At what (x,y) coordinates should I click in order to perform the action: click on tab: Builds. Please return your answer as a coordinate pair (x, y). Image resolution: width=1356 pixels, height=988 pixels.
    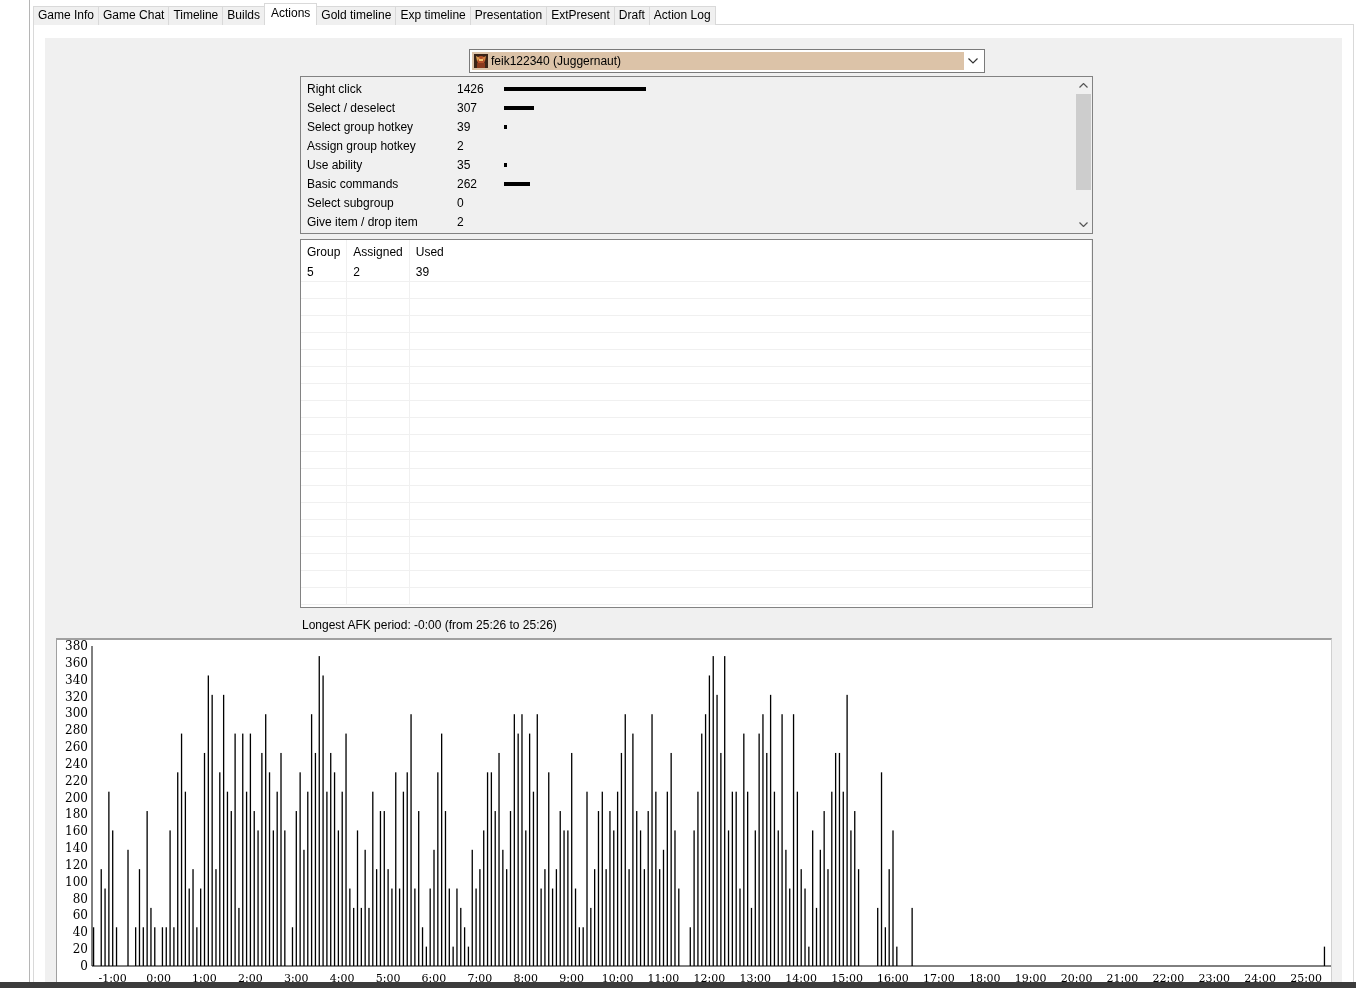
    Looking at the image, I should click on (243, 15).